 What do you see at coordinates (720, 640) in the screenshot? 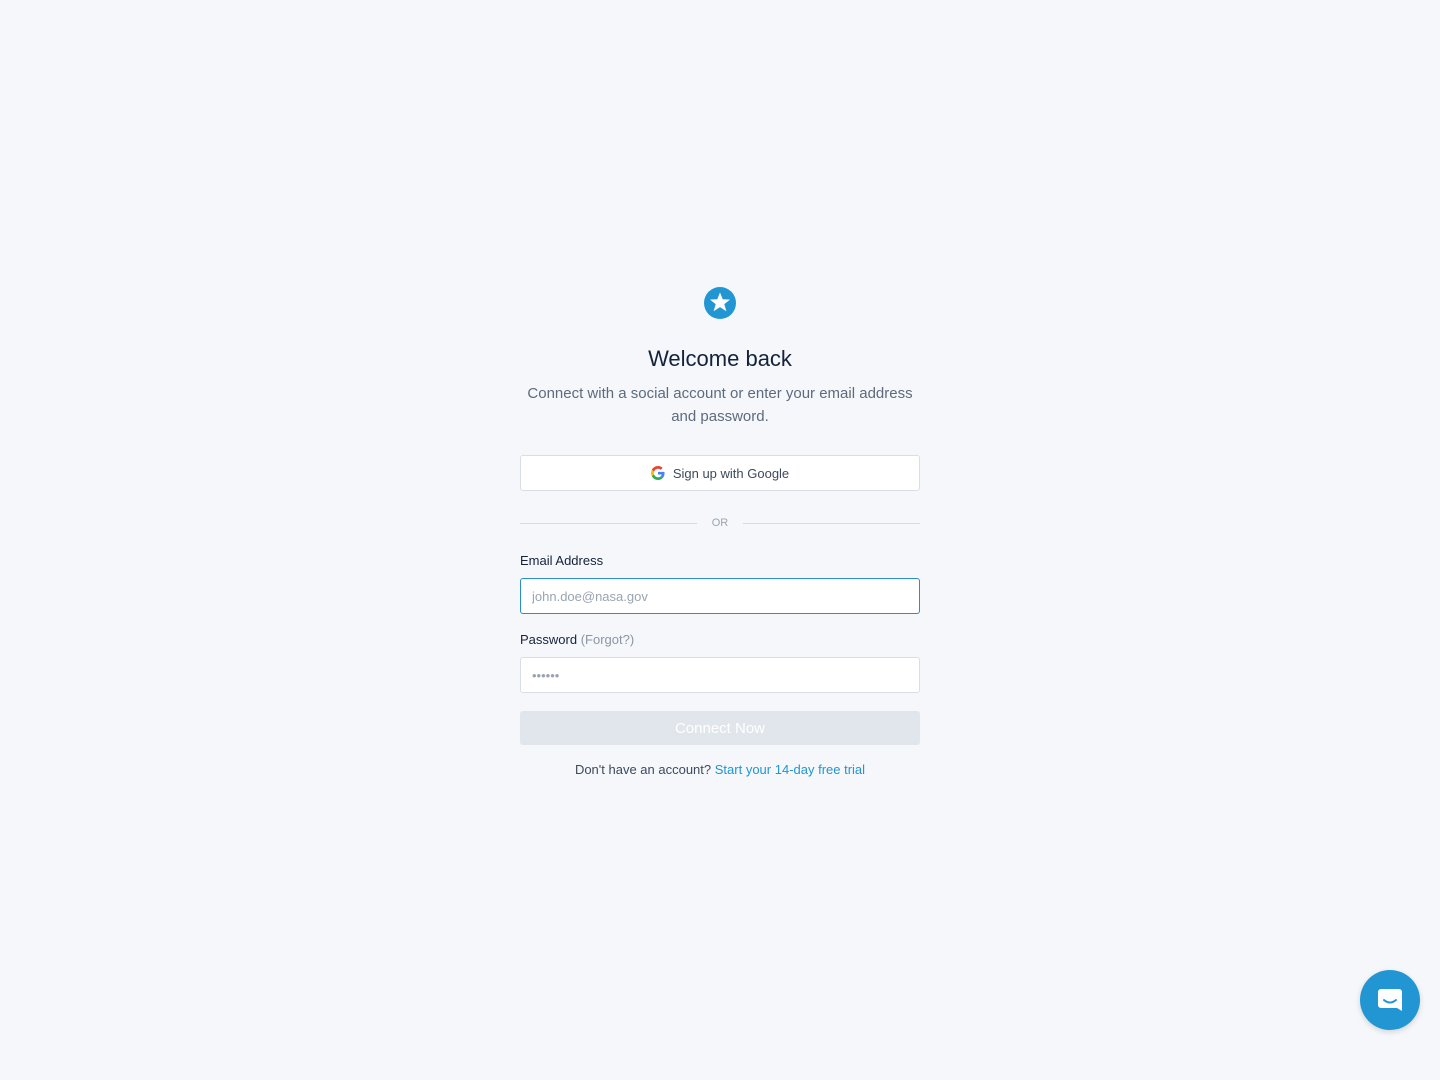
I see `password-label: Password (Forgot?)` at bounding box center [720, 640].